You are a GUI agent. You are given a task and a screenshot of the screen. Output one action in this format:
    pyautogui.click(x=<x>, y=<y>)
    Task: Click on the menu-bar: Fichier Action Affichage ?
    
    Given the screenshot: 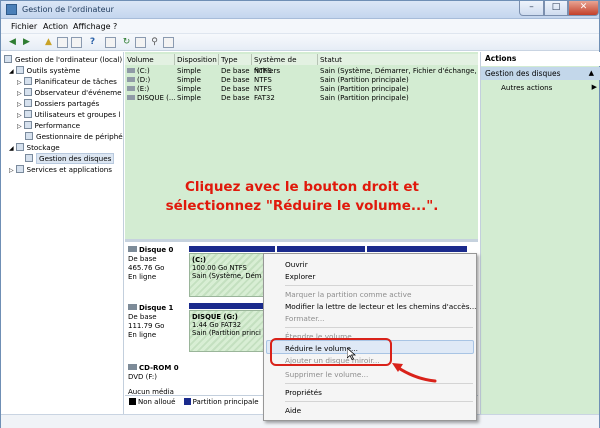 What is the action you would take?
    pyautogui.click(x=300, y=26)
    